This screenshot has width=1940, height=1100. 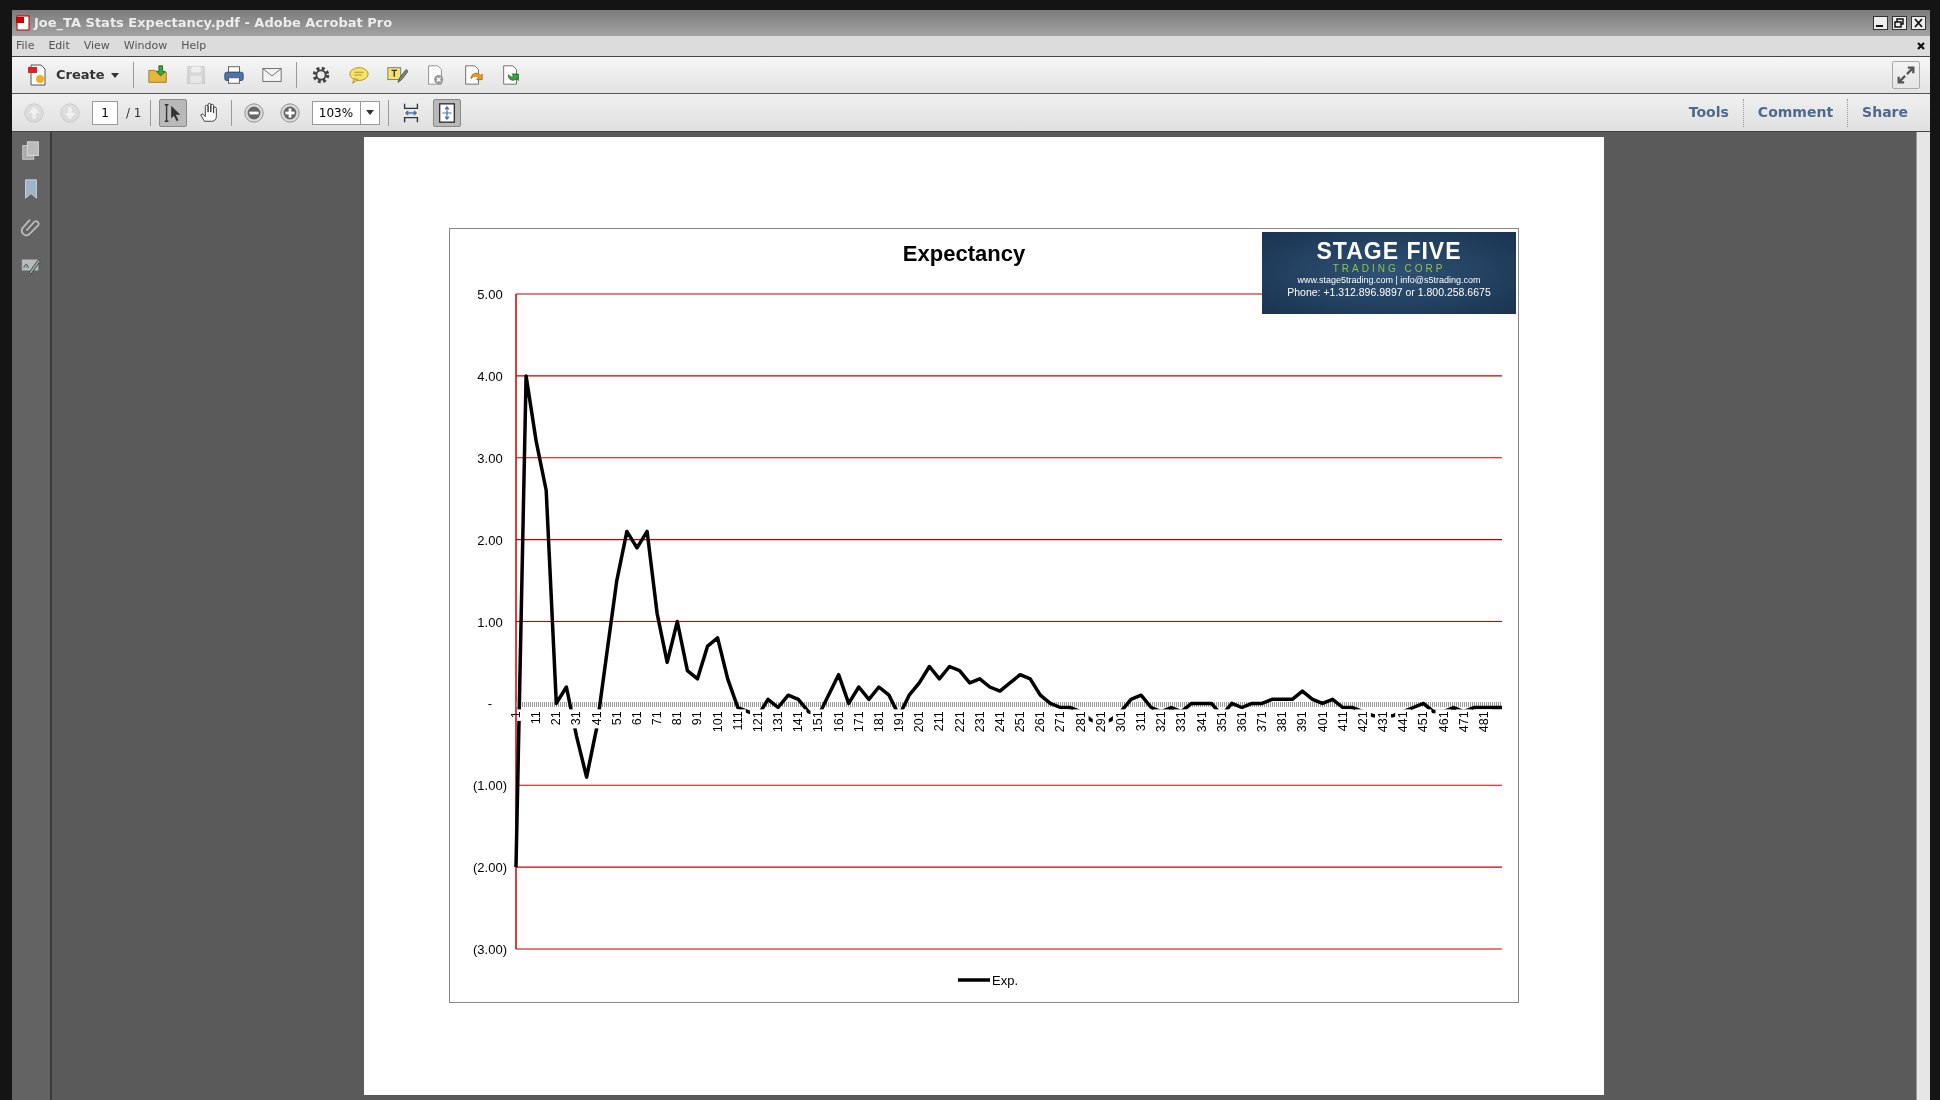 What do you see at coordinates (194, 46) in the screenshot?
I see `menu-item: Help` at bounding box center [194, 46].